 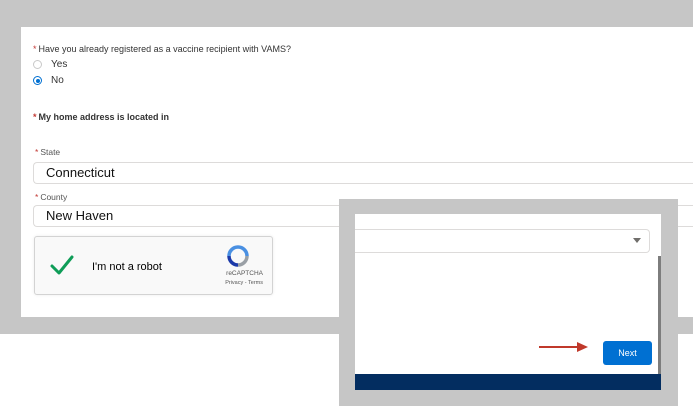 I want to click on state-label: * State, so click(x=47, y=152).